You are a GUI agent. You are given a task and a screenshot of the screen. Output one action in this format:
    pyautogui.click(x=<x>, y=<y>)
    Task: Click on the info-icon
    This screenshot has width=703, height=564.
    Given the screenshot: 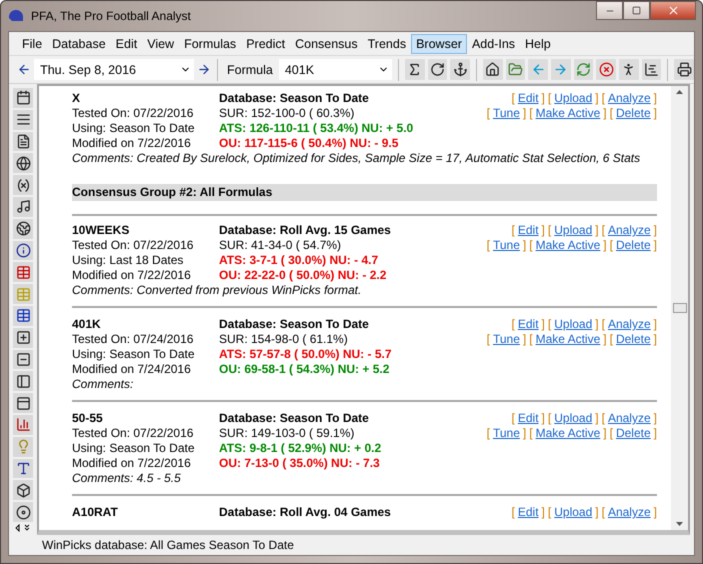 What is the action you would take?
    pyautogui.click(x=23, y=250)
    